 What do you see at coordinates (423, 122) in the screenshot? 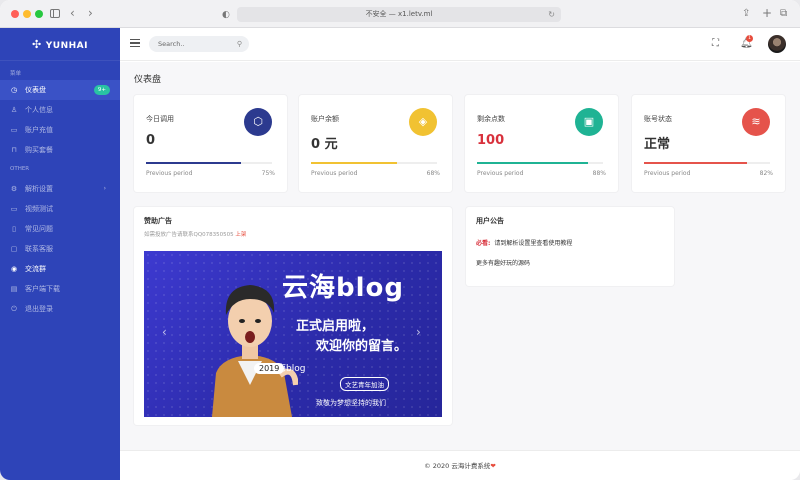
I see `tag-icon: ◈` at bounding box center [423, 122].